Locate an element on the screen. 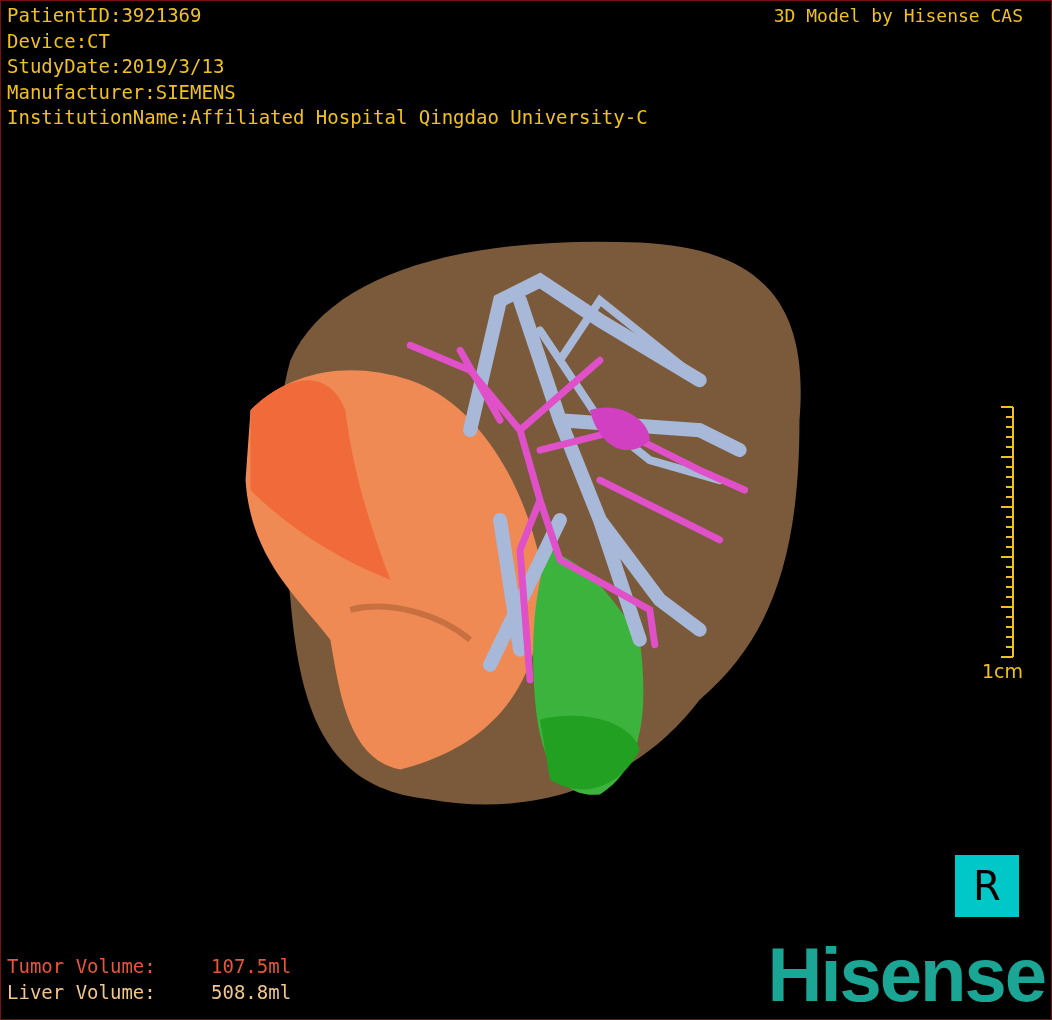 The width and height of the screenshot is (1052, 1020). info-text: InstitutionName:Affiliated Hospital Qingdao University-C is located at coordinates (327, 117).